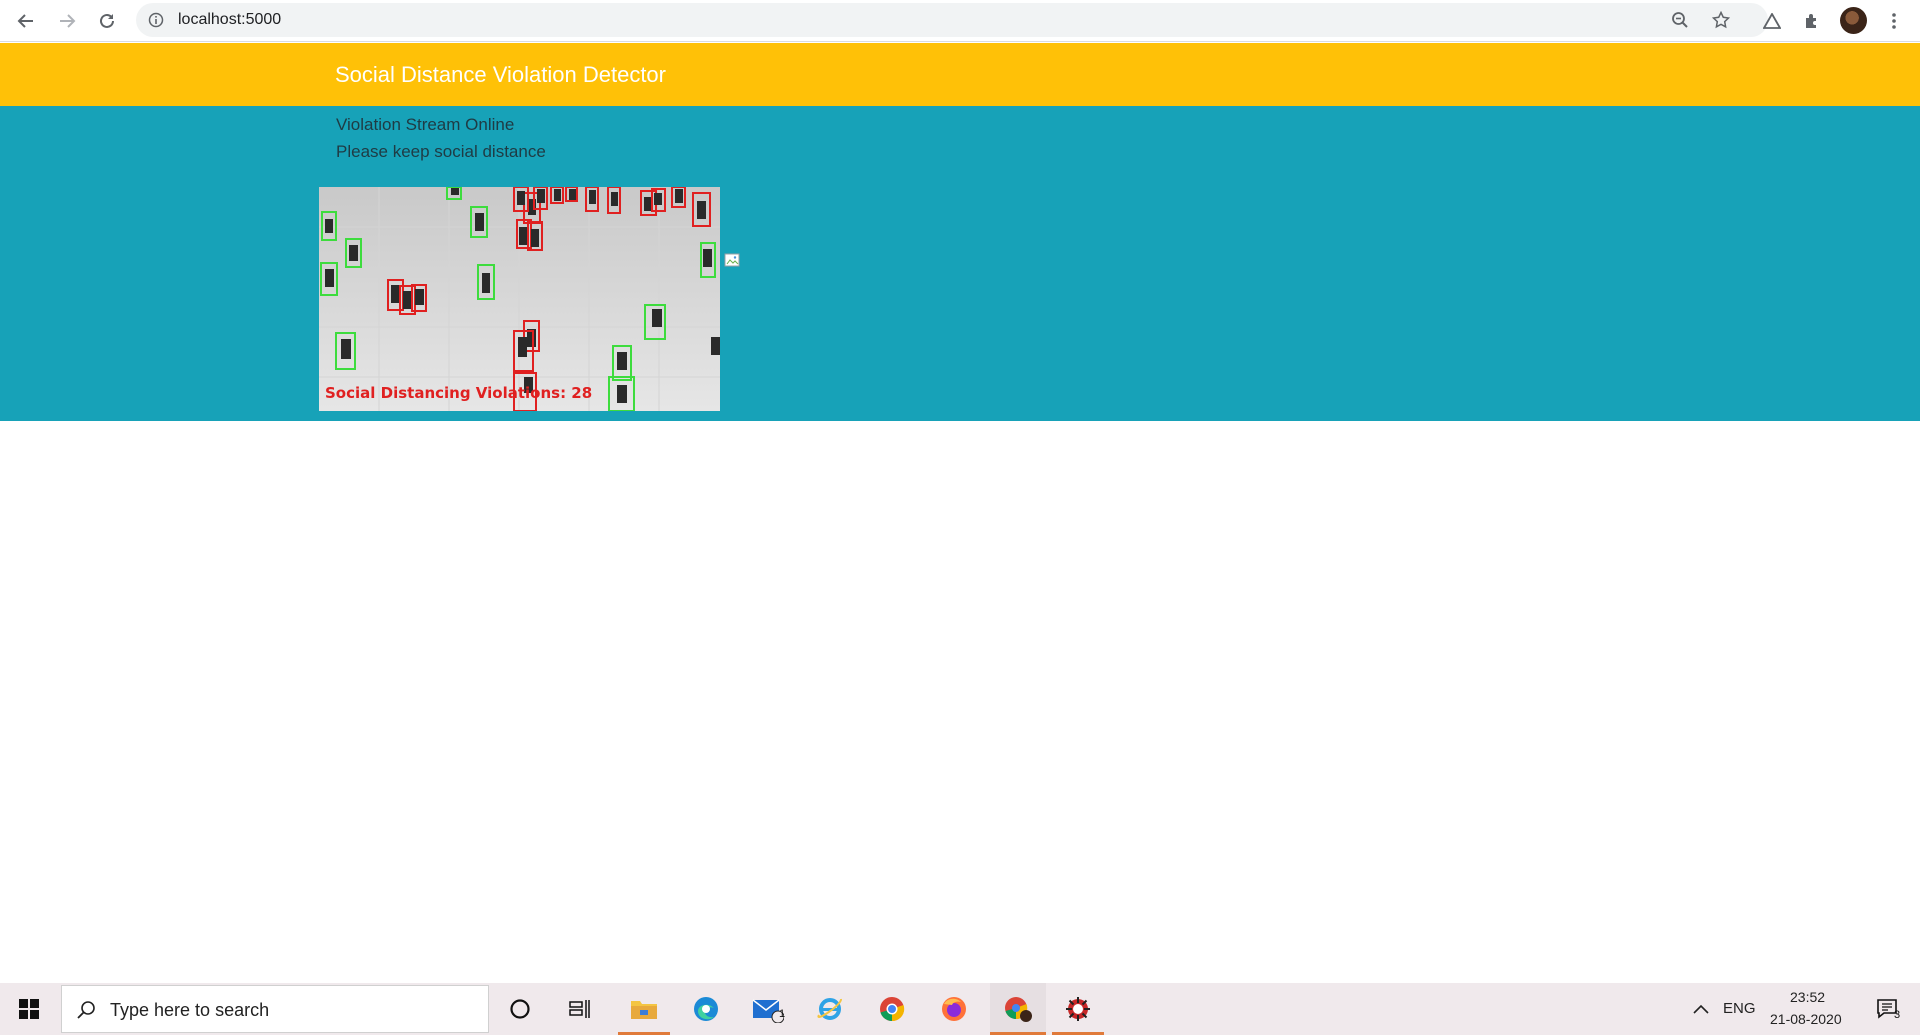 The height and width of the screenshot is (1035, 1920). Describe the element at coordinates (1739, 1008) in the screenshot. I see `language-indicator: ENG` at that location.